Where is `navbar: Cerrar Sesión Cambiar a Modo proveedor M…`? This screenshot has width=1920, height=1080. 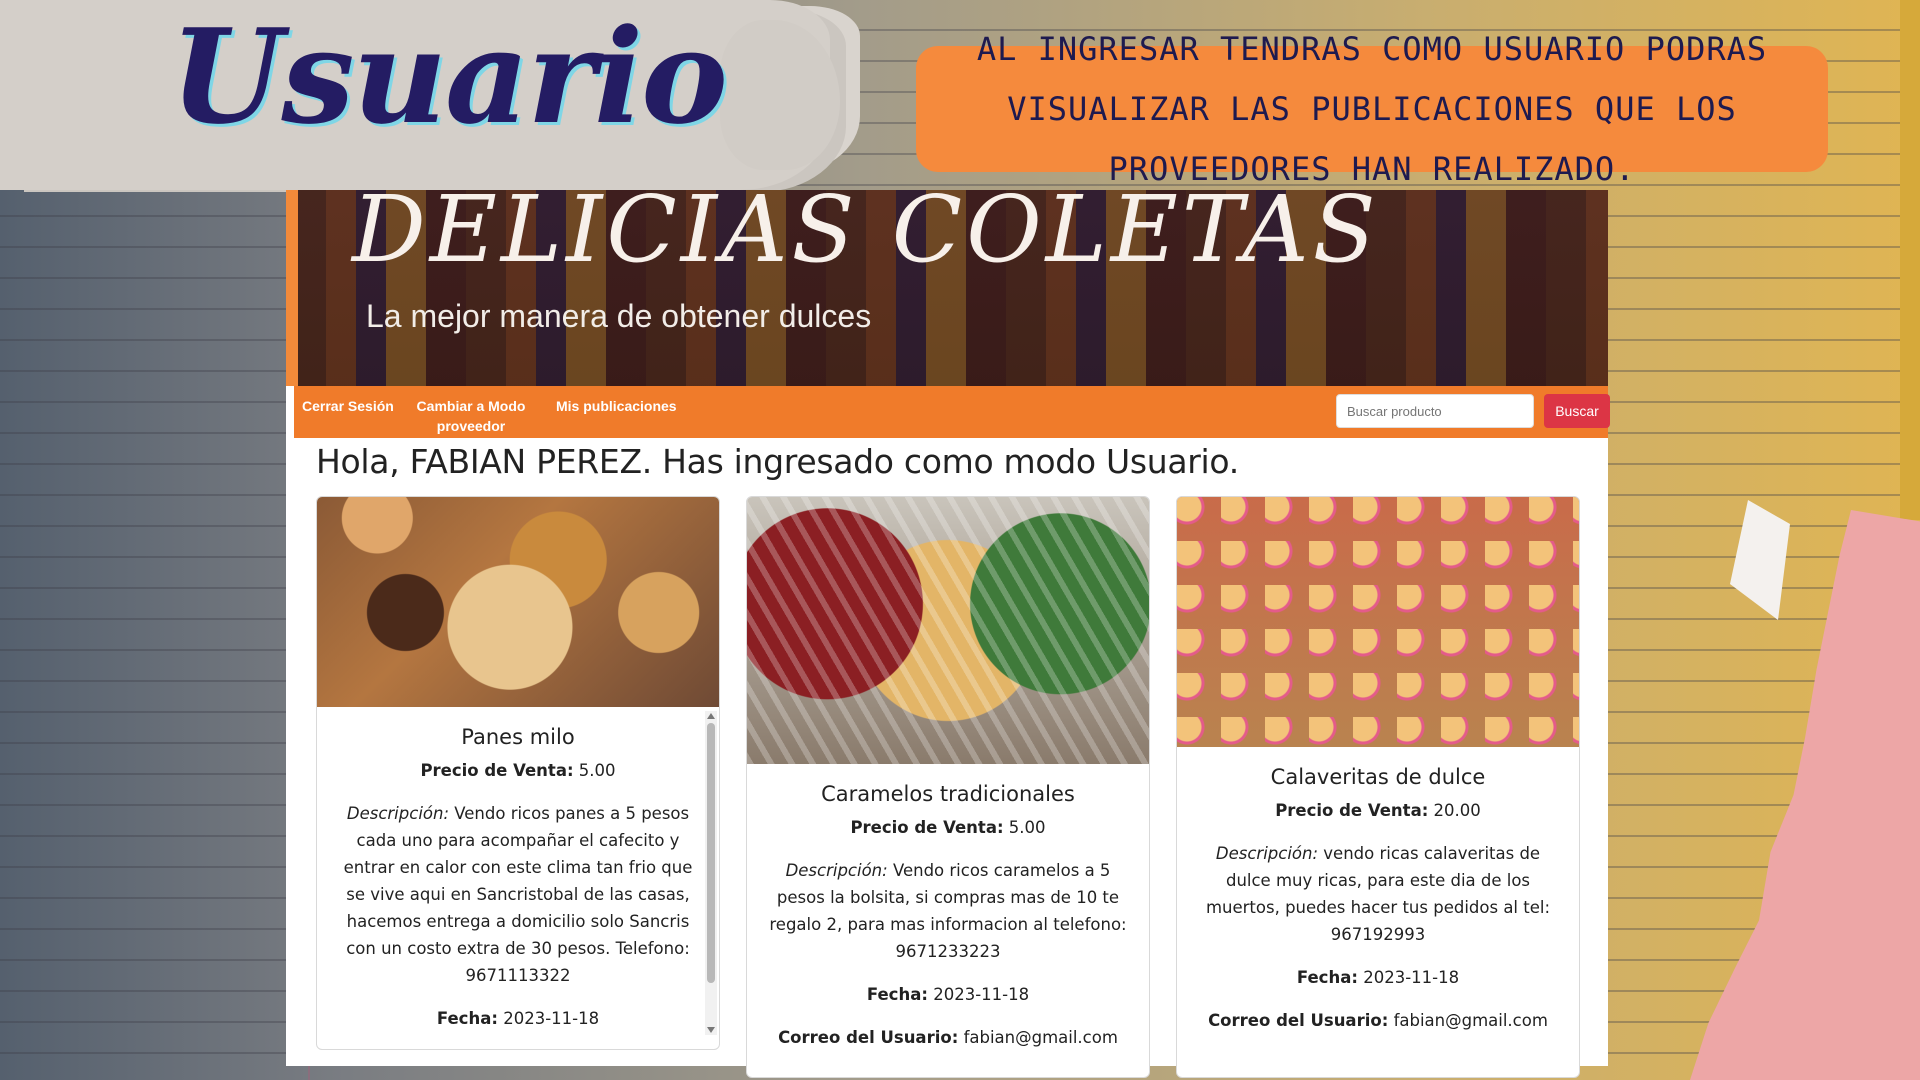 navbar: Cerrar Sesión Cambiar a Modo proveedor M… is located at coordinates (952, 412).